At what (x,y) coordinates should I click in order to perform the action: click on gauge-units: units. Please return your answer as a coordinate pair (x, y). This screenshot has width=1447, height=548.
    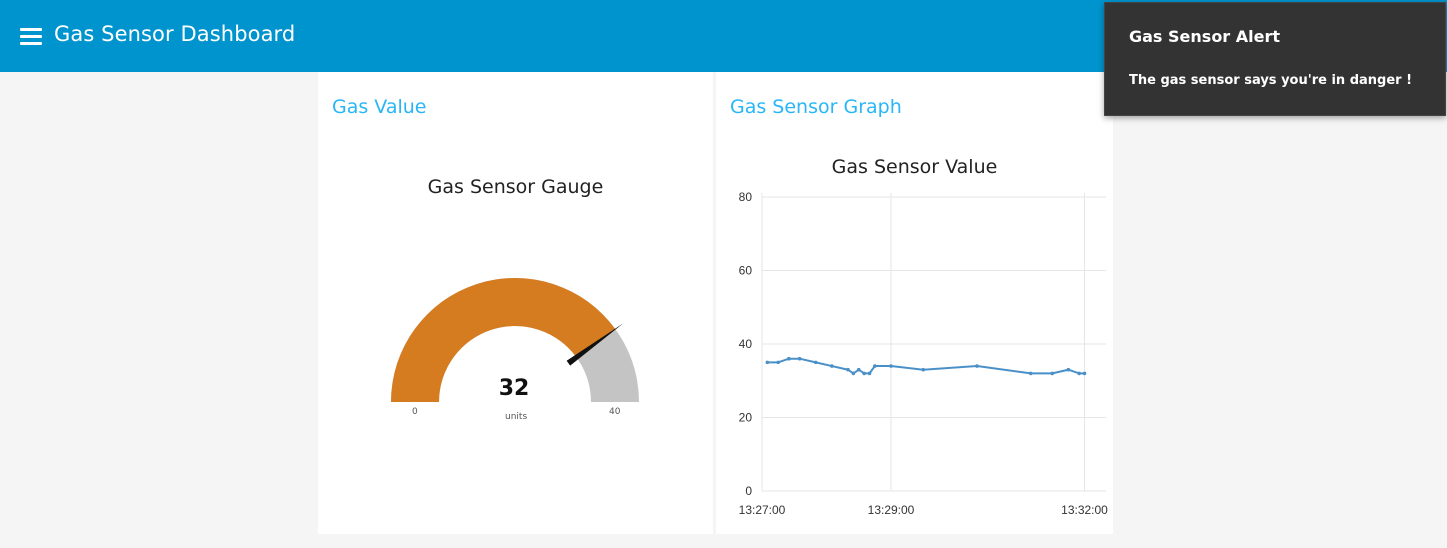
    Looking at the image, I should click on (516, 417).